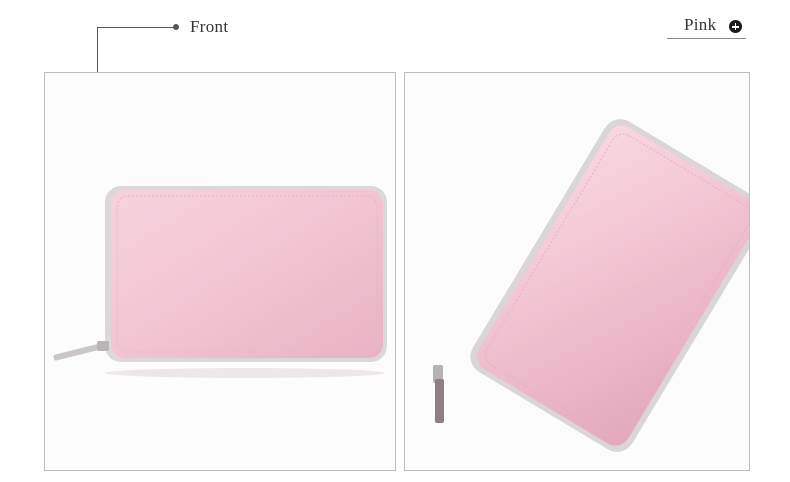  I want to click on wallet-body, so click(247, 274).